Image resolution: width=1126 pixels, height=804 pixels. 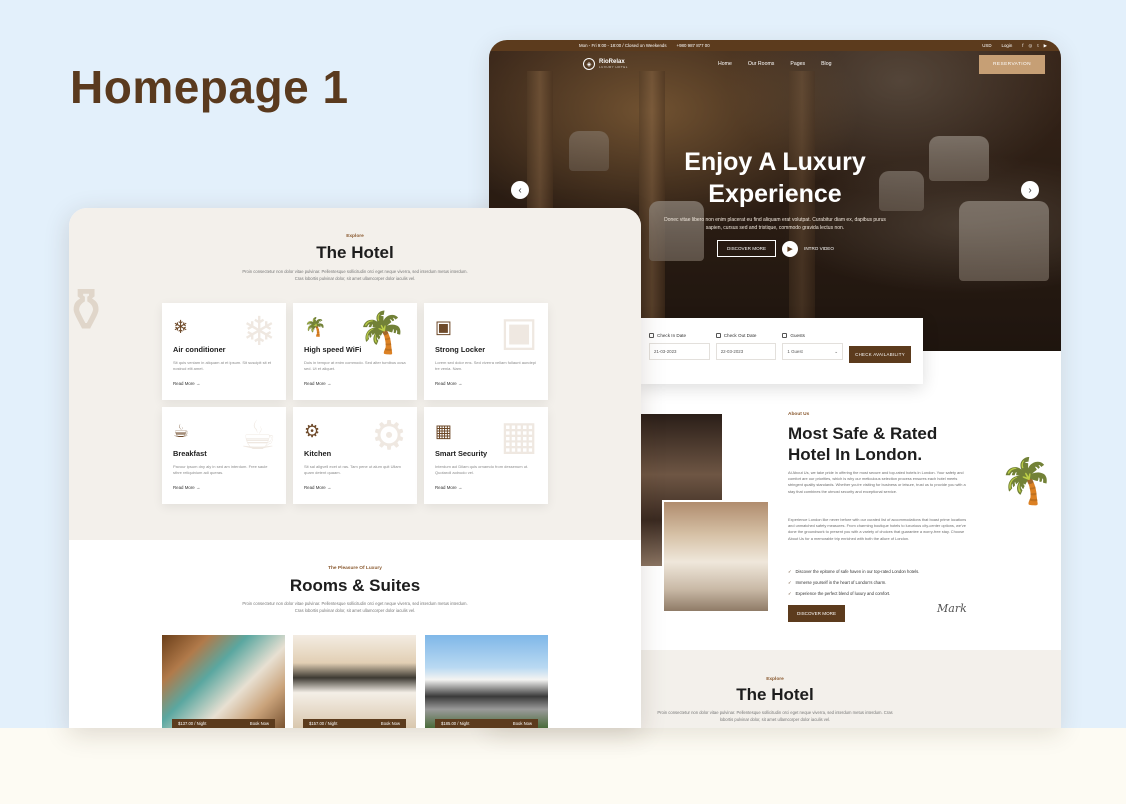 What do you see at coordinates (952, 608) in the screenshot?
I see `signature: Mark` at bounding box center [952, 608].